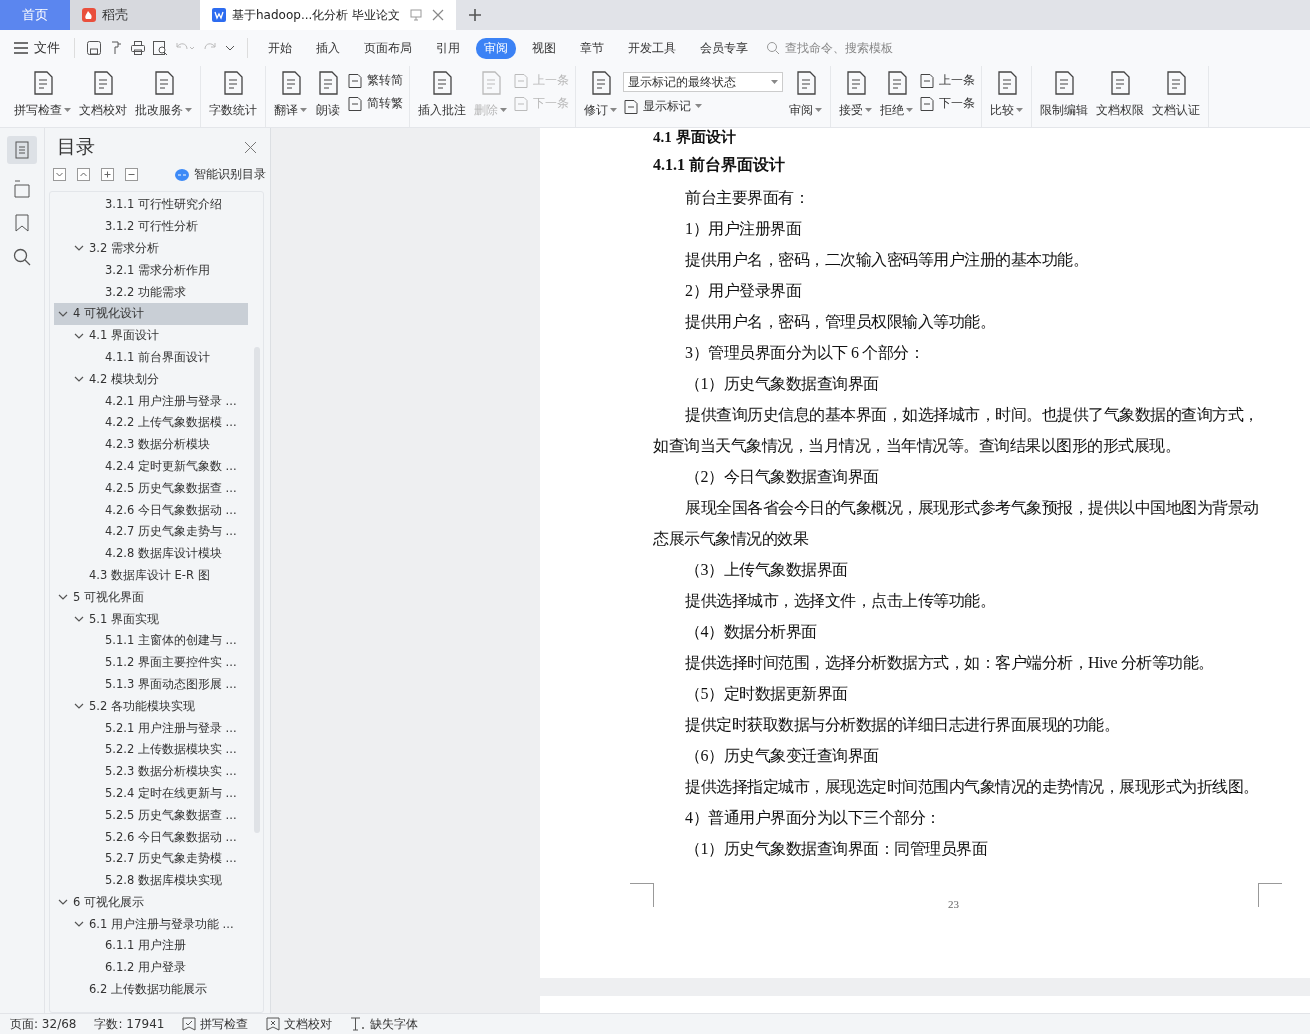 The image size is (1310, 1034). I want to click on save-icon, so click(94, 48).